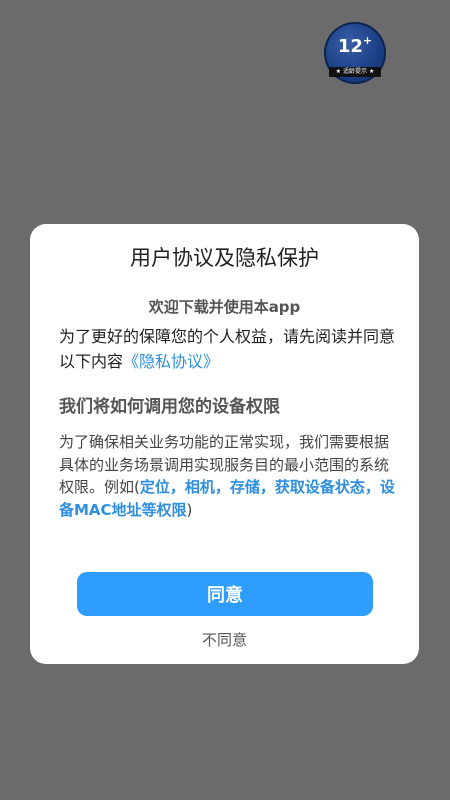 Image resolution: width=450 pixels, height=800 pixels. I want to click on intro-text: 为了更好的保障您的个人权益，请先阅读并同意以下内容, so click(227, 349).